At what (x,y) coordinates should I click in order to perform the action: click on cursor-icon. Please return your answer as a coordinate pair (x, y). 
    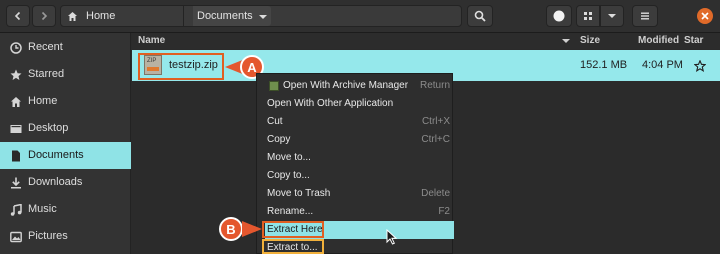
    Looking at the image, I should click on (392, 237).